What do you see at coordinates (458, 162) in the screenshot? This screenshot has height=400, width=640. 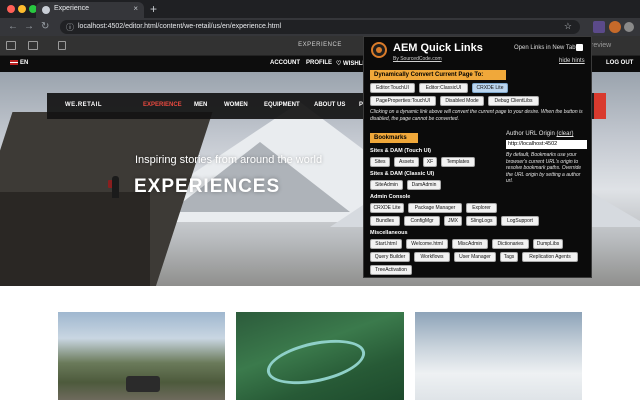 I see `templates-button: Templates` at bounding box center [458, 162].